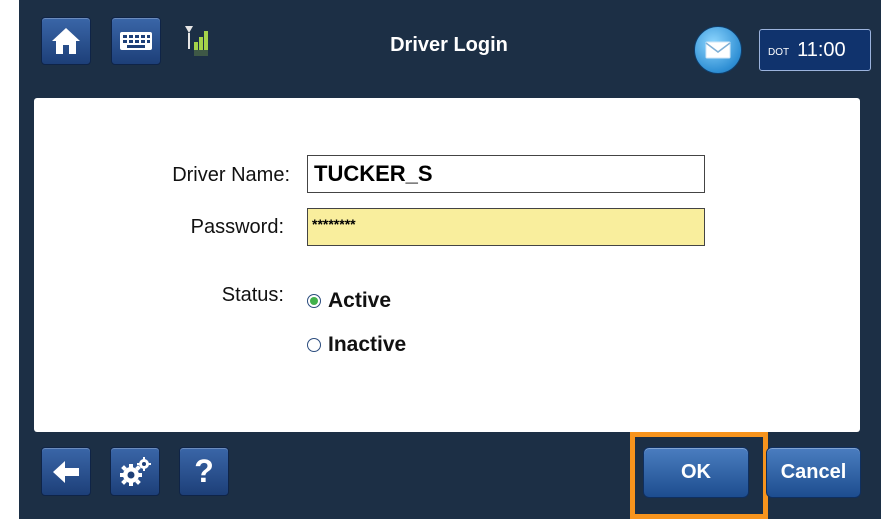 Image resolution: width=883 pixels, height=519 pixels. I want to click on page-title: Driver Login, so click(449, 45).